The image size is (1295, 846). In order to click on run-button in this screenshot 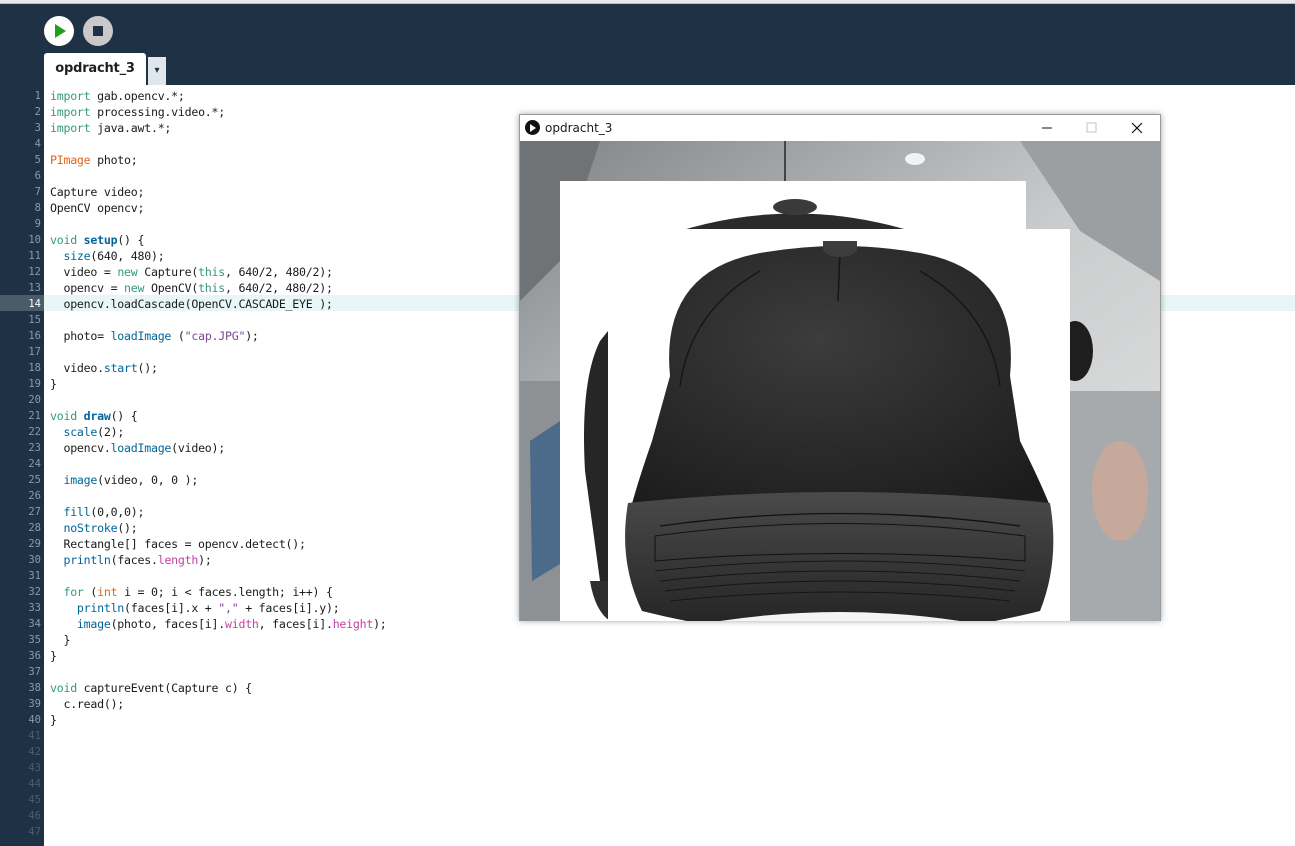, I will do `click(59, 31)`.